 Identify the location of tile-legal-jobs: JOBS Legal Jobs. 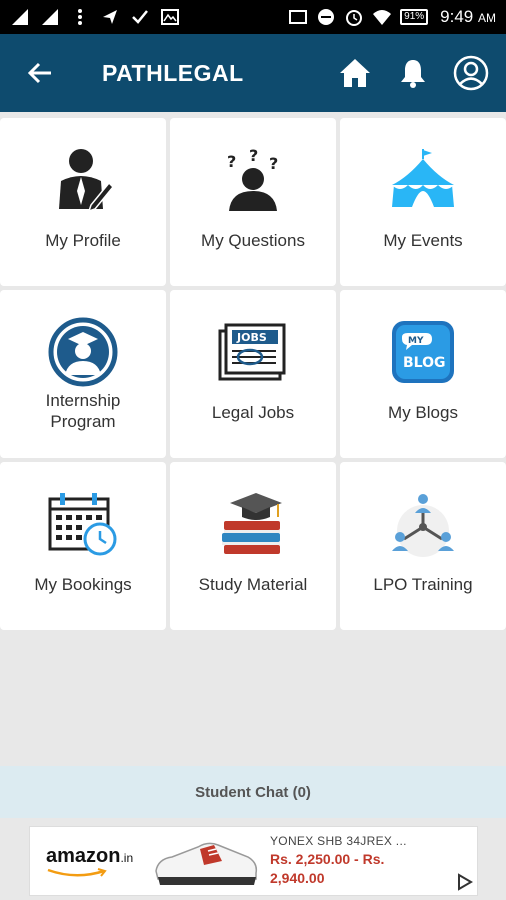
(253, 374).